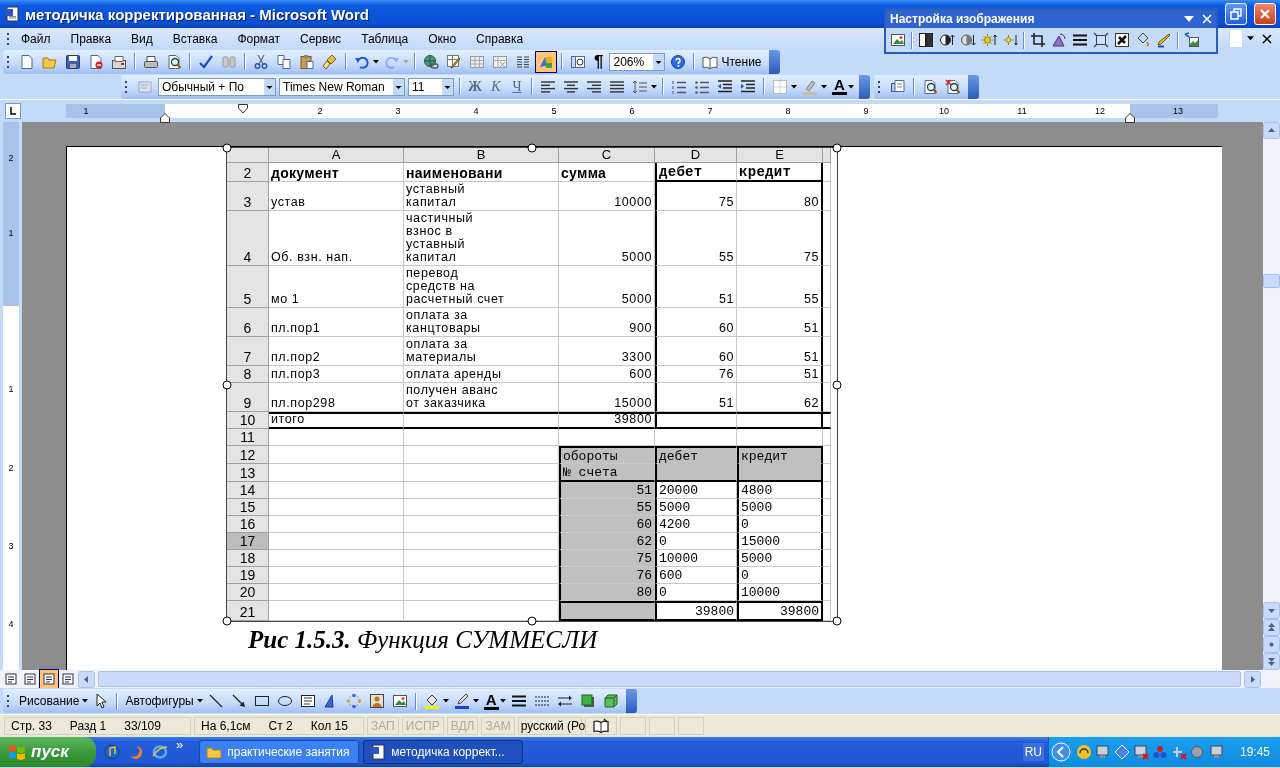 This screenshot has width=1280, height=768. What do you see at coordinates (1189, 19) in the screenshot?
I see `toolbar-menu-icon` at bounding box center [1189, 19].